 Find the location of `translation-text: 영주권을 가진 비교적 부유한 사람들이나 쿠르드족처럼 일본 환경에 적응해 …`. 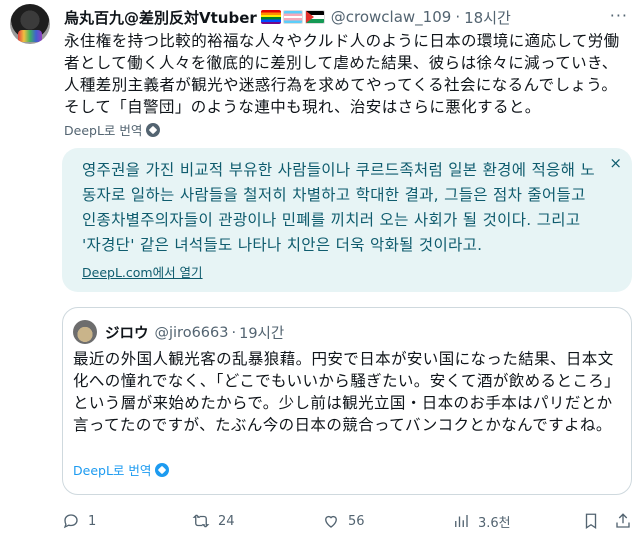

translation-text: 영주권을 가진 비교적 부유한 사람들이나 쿠르드족처럼 일본 환경에 적응해 … is located at coordinates (338, 207).